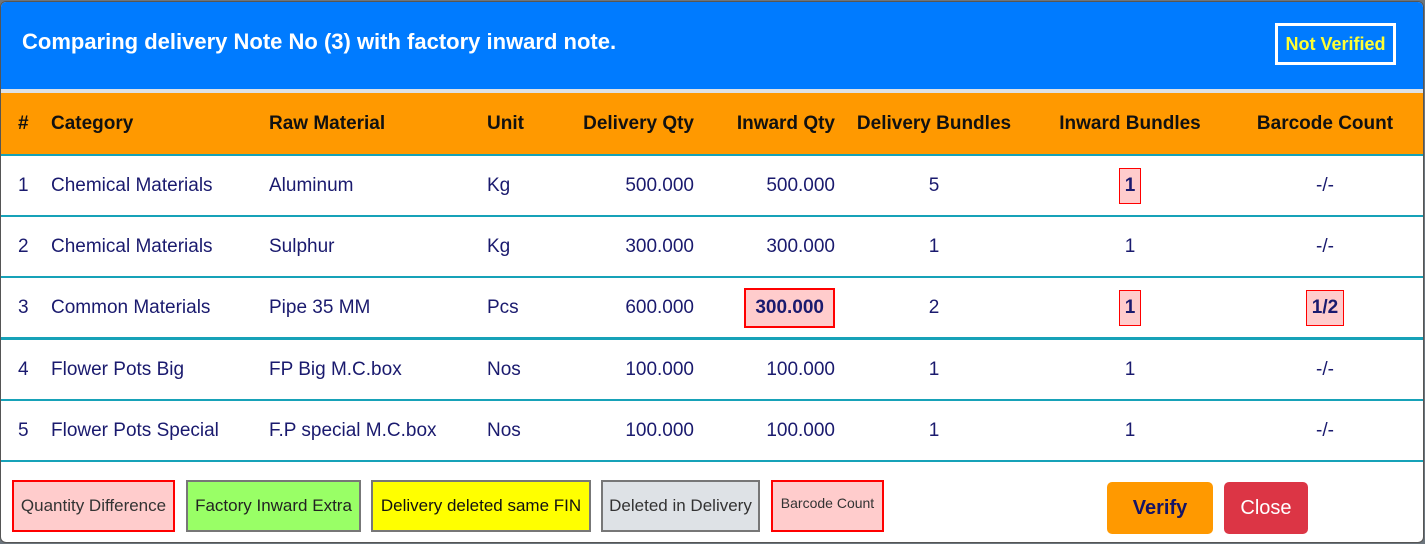  I want to click on difference-highlight: 1/2, so click(1325, 307).